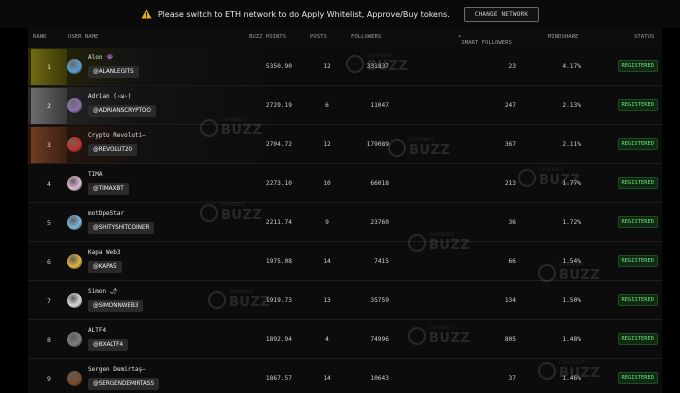  Describe the element at coordinates (113, 72) in the screenshot. I see `user-handle: @ALANLEGITS` at that location.